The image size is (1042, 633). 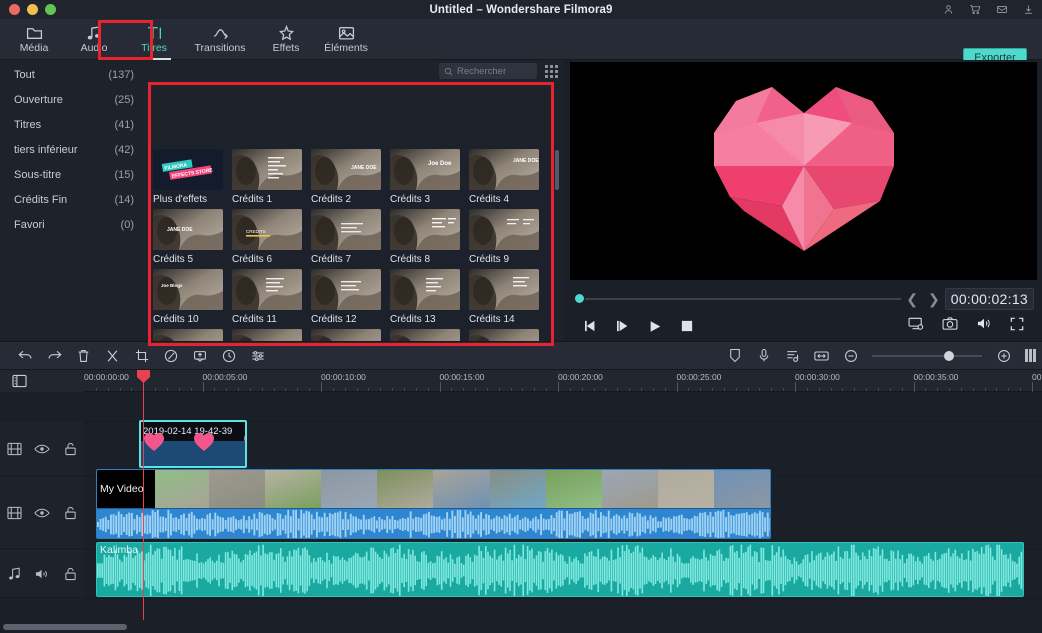 I want to click on tab-effets: Effets, so click(x=286, y=39).